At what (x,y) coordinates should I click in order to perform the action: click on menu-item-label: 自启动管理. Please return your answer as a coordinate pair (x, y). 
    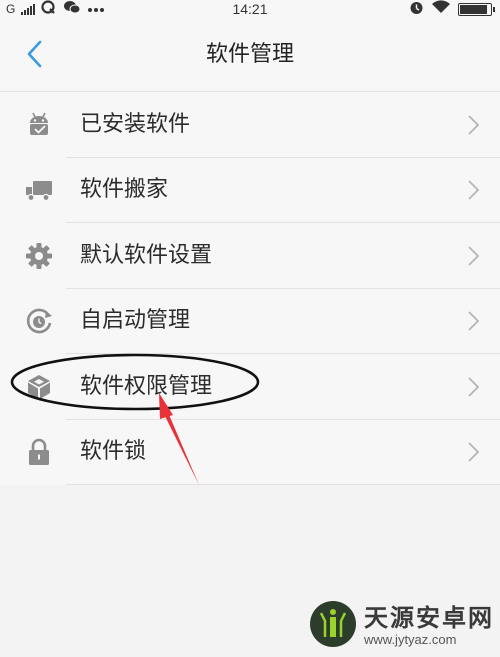
    Looking at the image, I should click on (135, 321).